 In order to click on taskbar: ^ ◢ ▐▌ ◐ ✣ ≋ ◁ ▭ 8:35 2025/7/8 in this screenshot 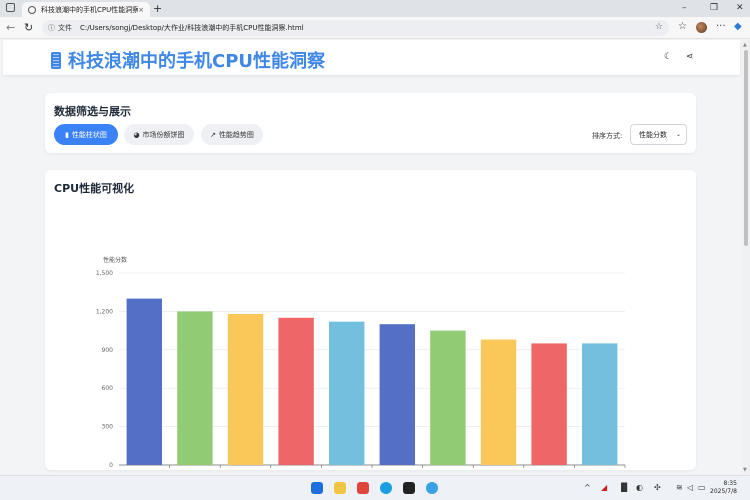, I will do `click(375, 487)`.